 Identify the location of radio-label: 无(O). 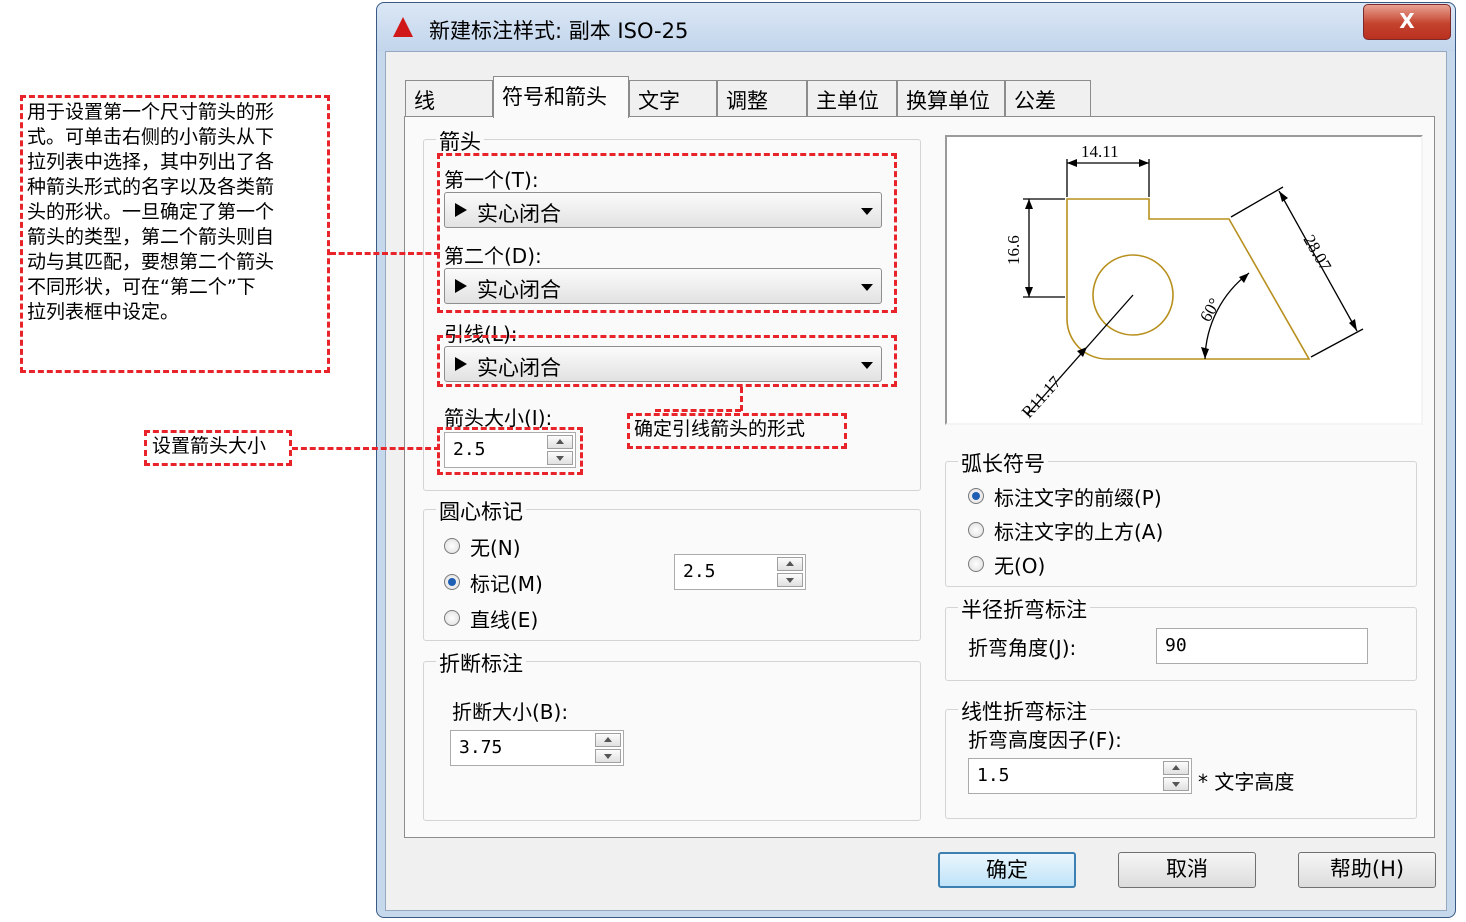
(1019, 564).